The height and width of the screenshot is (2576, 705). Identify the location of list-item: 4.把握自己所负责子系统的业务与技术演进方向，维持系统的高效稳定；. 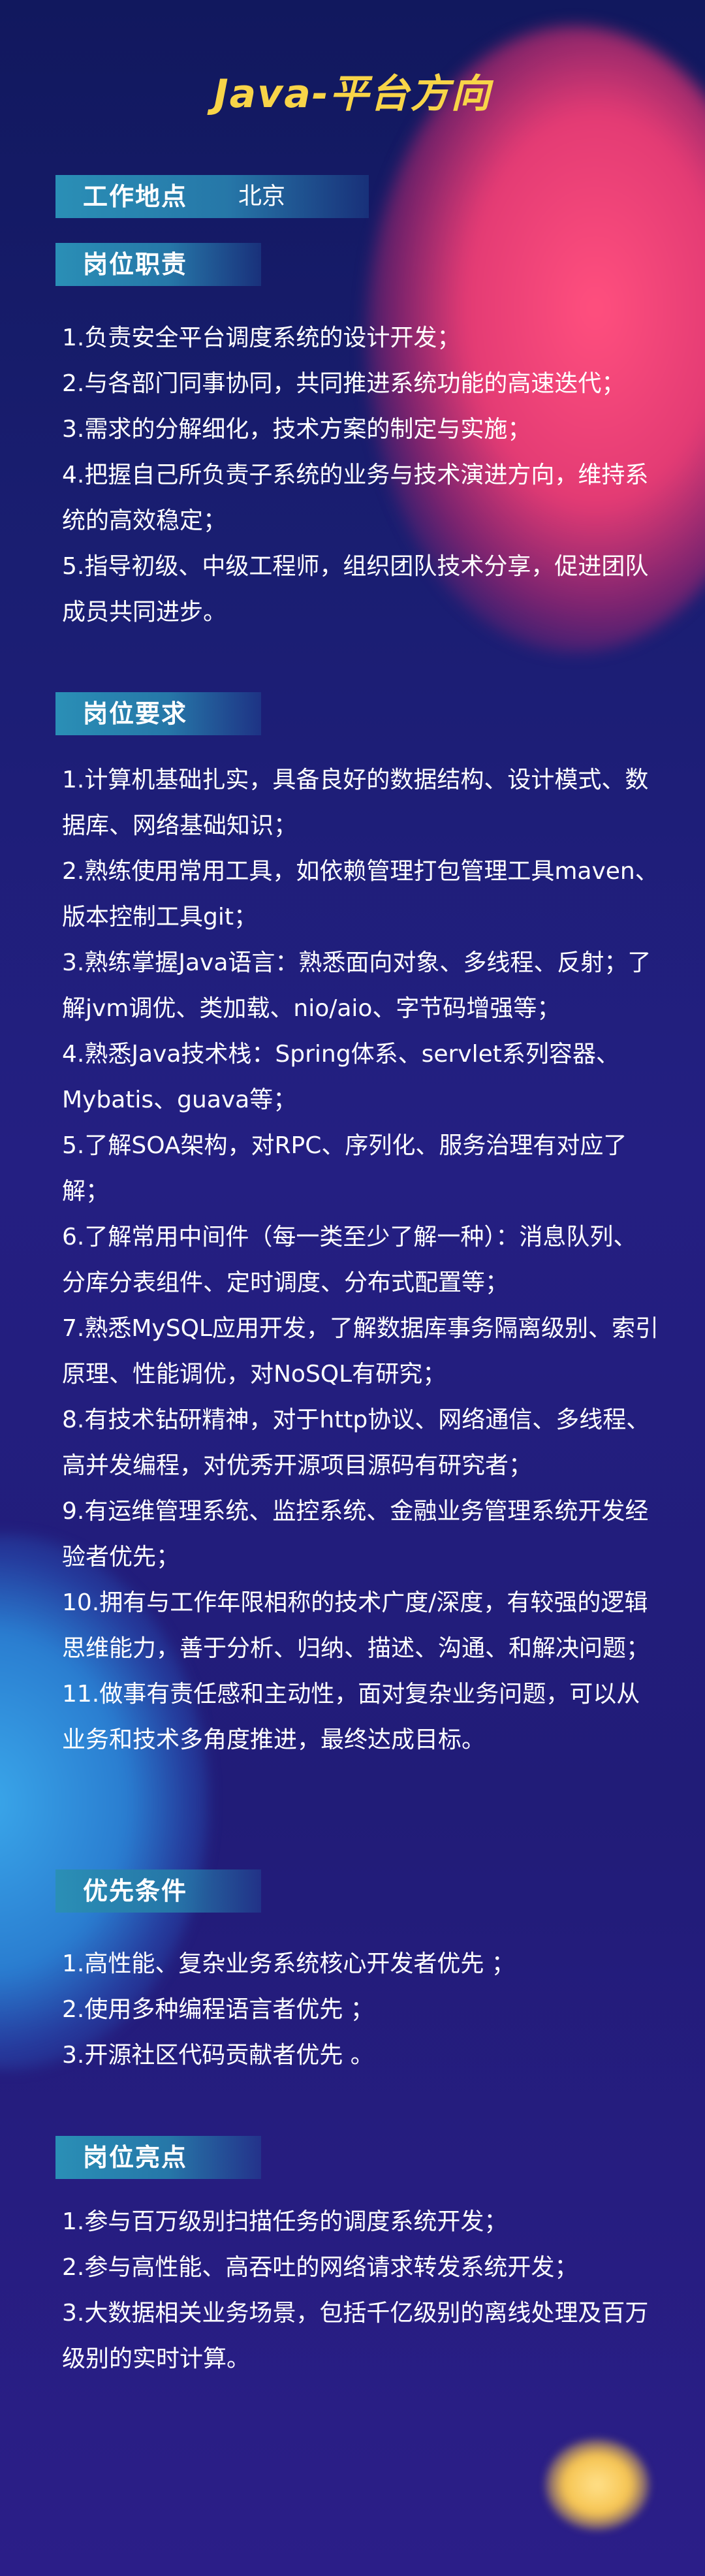
(356, 498).